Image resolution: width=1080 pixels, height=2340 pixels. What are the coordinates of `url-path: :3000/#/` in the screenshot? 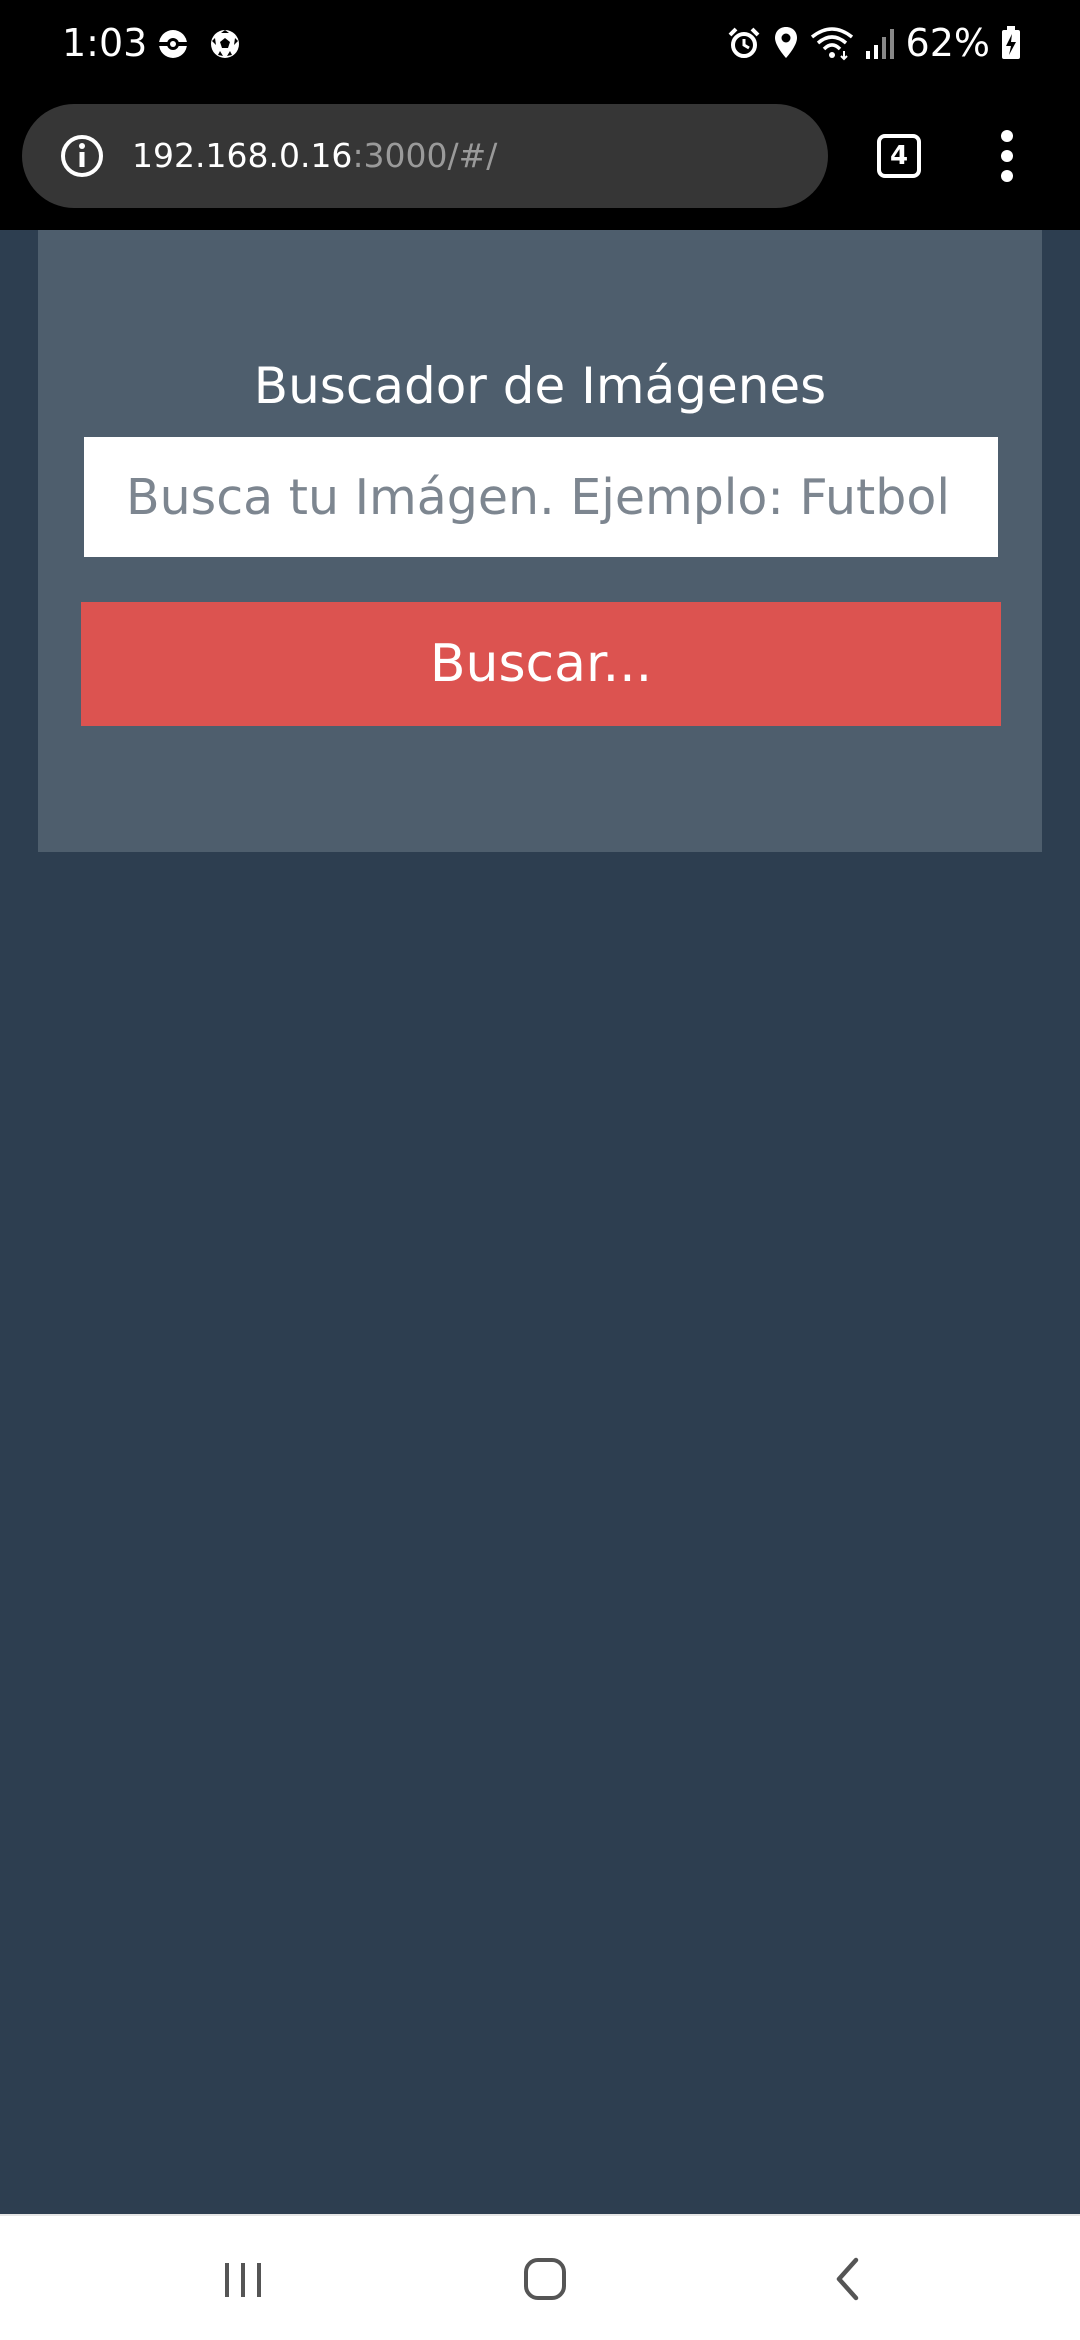 It's located at (425, 155).